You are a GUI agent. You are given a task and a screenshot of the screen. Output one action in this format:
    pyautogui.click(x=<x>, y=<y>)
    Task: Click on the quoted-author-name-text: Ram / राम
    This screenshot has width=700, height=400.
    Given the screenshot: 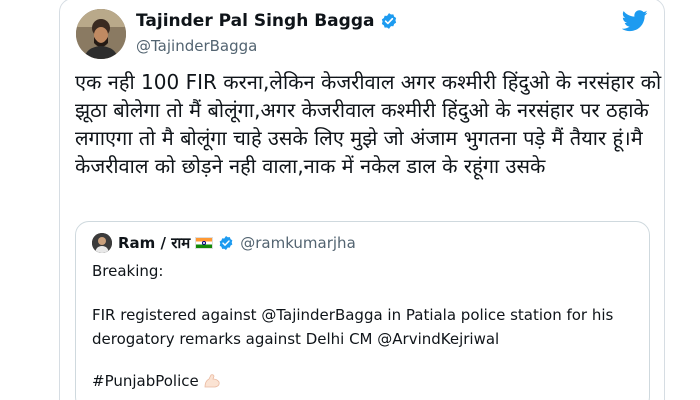 What is the action you would take?
    pyautogui.click(x=154, y=243)
    